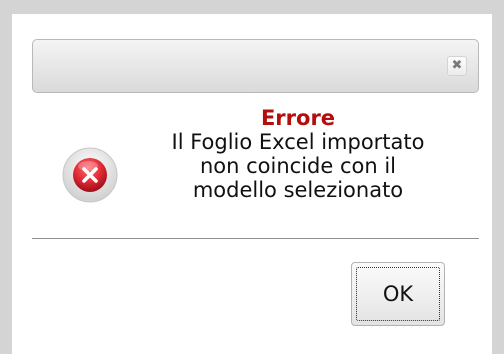  What do you see at coordinates (255, 238) in the screenshot?
I see `button-divider` at bounding box center [255, 238].